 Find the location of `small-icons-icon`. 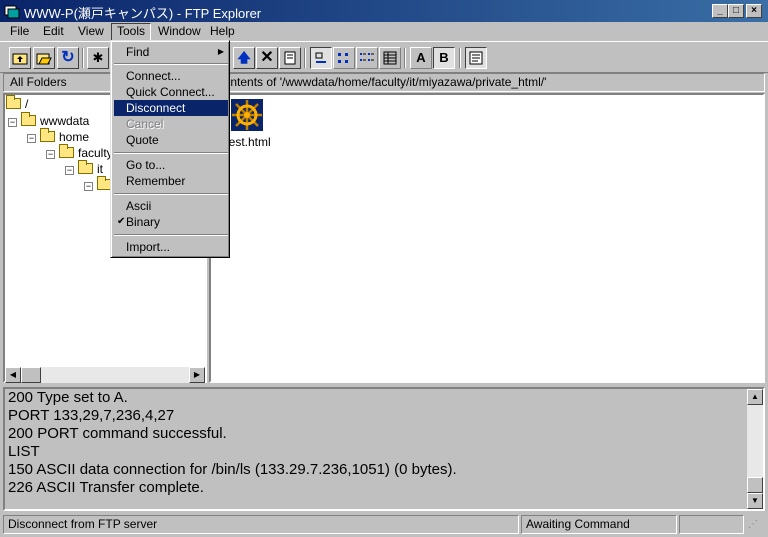

small-icons-icon is located at coordinates (343, 58).